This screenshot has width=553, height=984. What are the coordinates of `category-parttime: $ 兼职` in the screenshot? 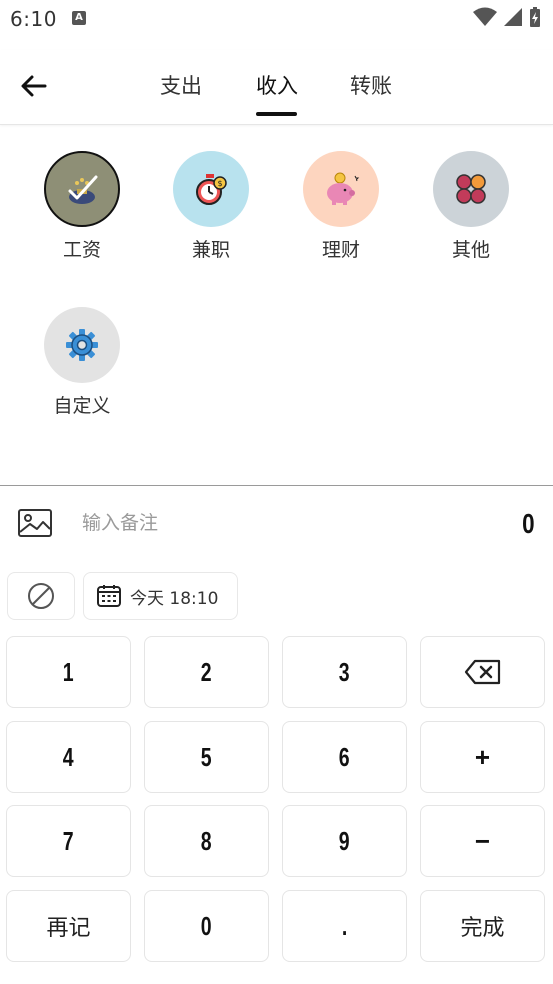 It's located at (211, 206).